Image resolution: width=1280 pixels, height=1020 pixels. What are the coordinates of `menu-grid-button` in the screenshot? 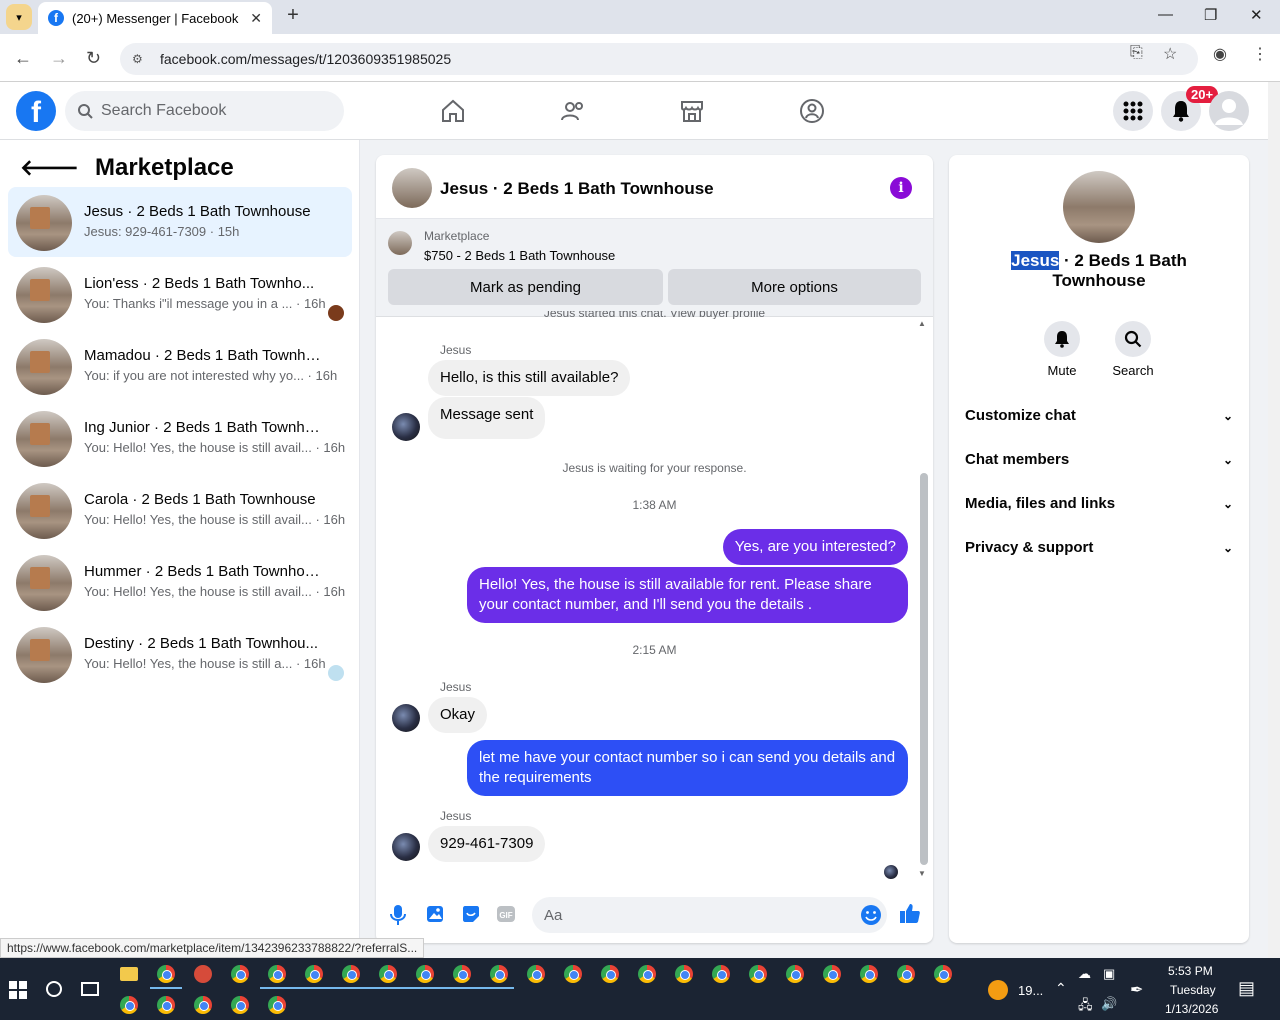 It's located at (1133, 111).